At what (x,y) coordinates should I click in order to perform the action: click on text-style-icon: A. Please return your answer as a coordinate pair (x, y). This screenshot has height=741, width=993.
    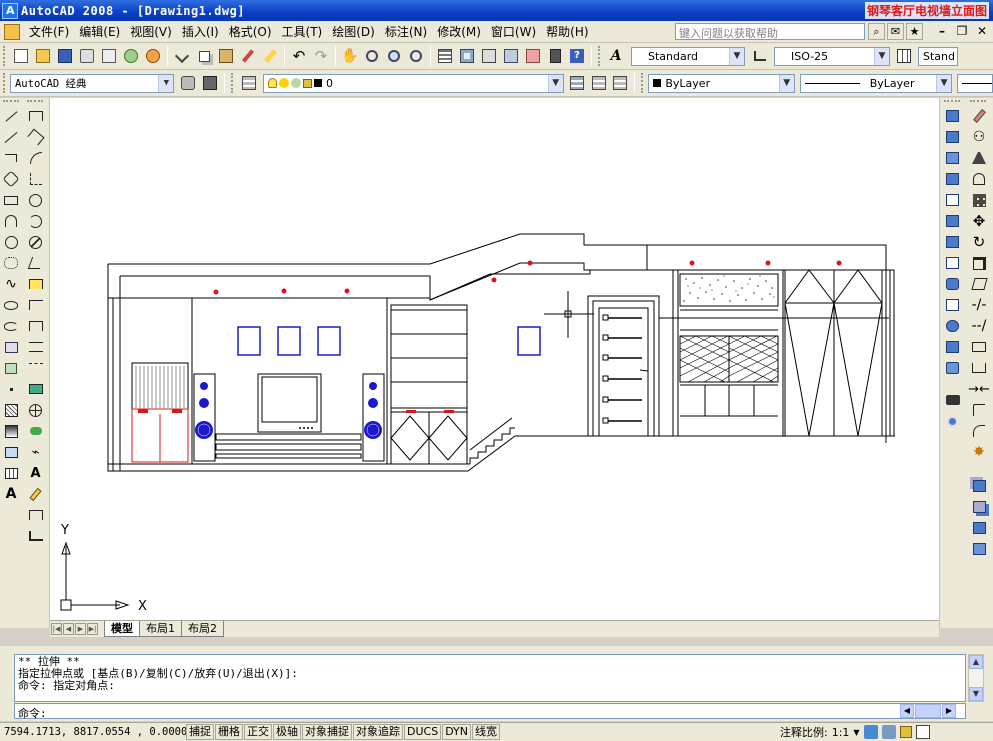
    Looking at the image, I should click on (616, 56).